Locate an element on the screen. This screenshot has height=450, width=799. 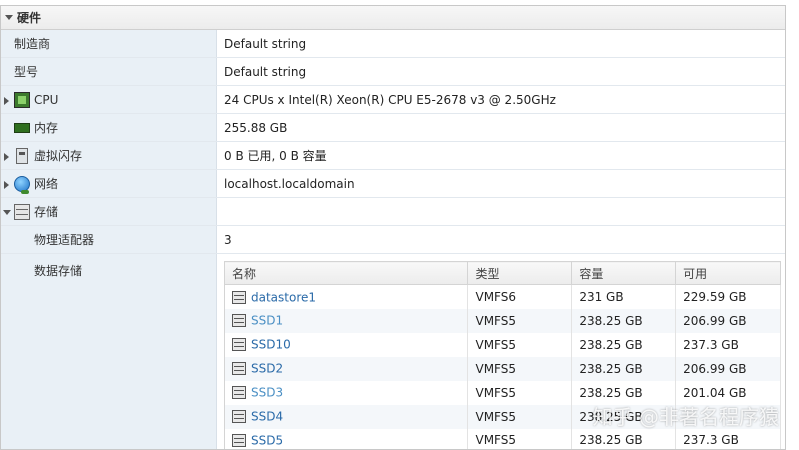
adapters-value: 3 is located at coordinates (228, 239).